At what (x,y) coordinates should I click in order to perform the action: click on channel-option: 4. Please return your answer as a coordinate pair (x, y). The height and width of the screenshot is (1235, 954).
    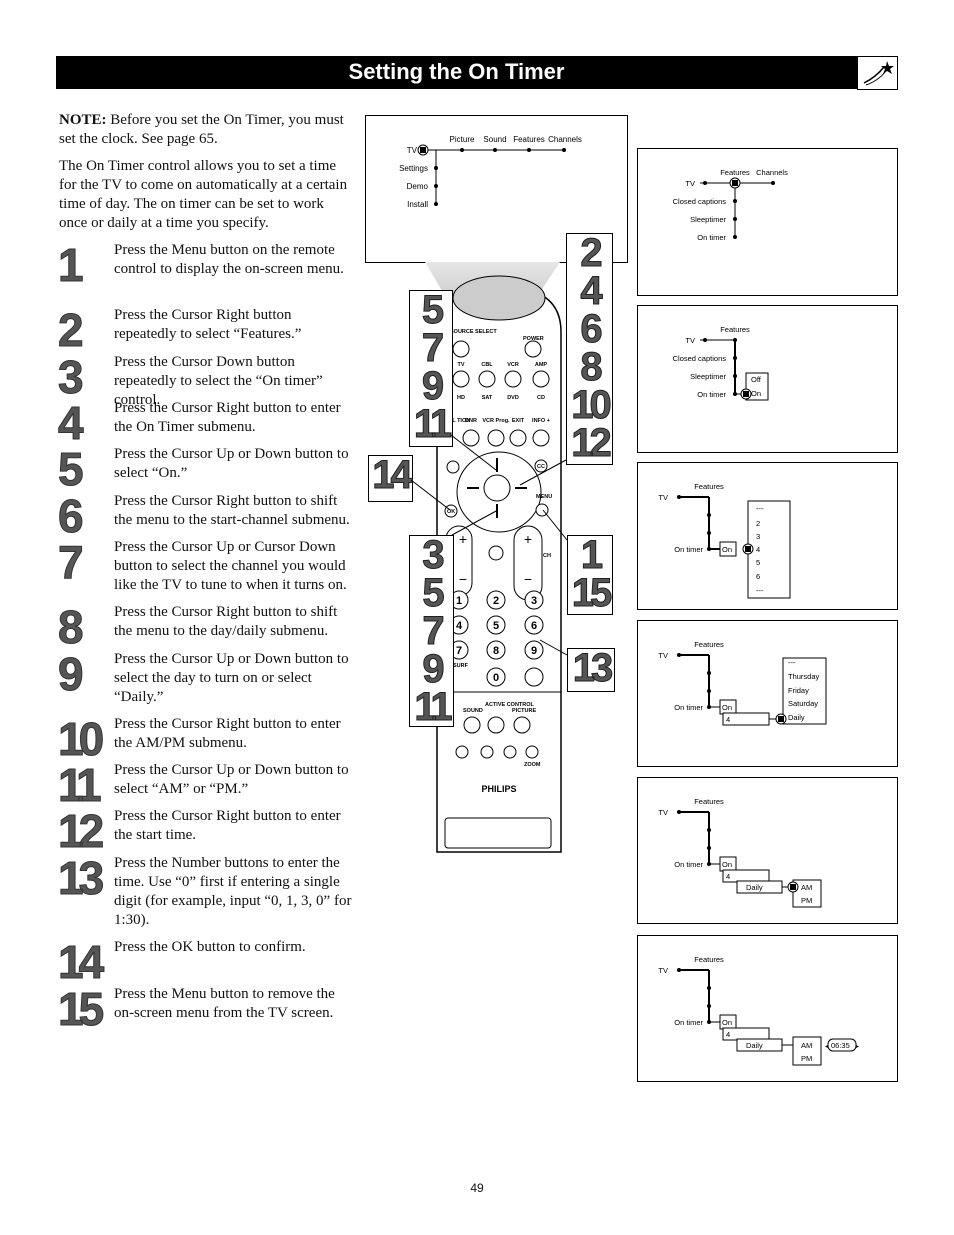
    Looking at the image, I should click on (758, 549).